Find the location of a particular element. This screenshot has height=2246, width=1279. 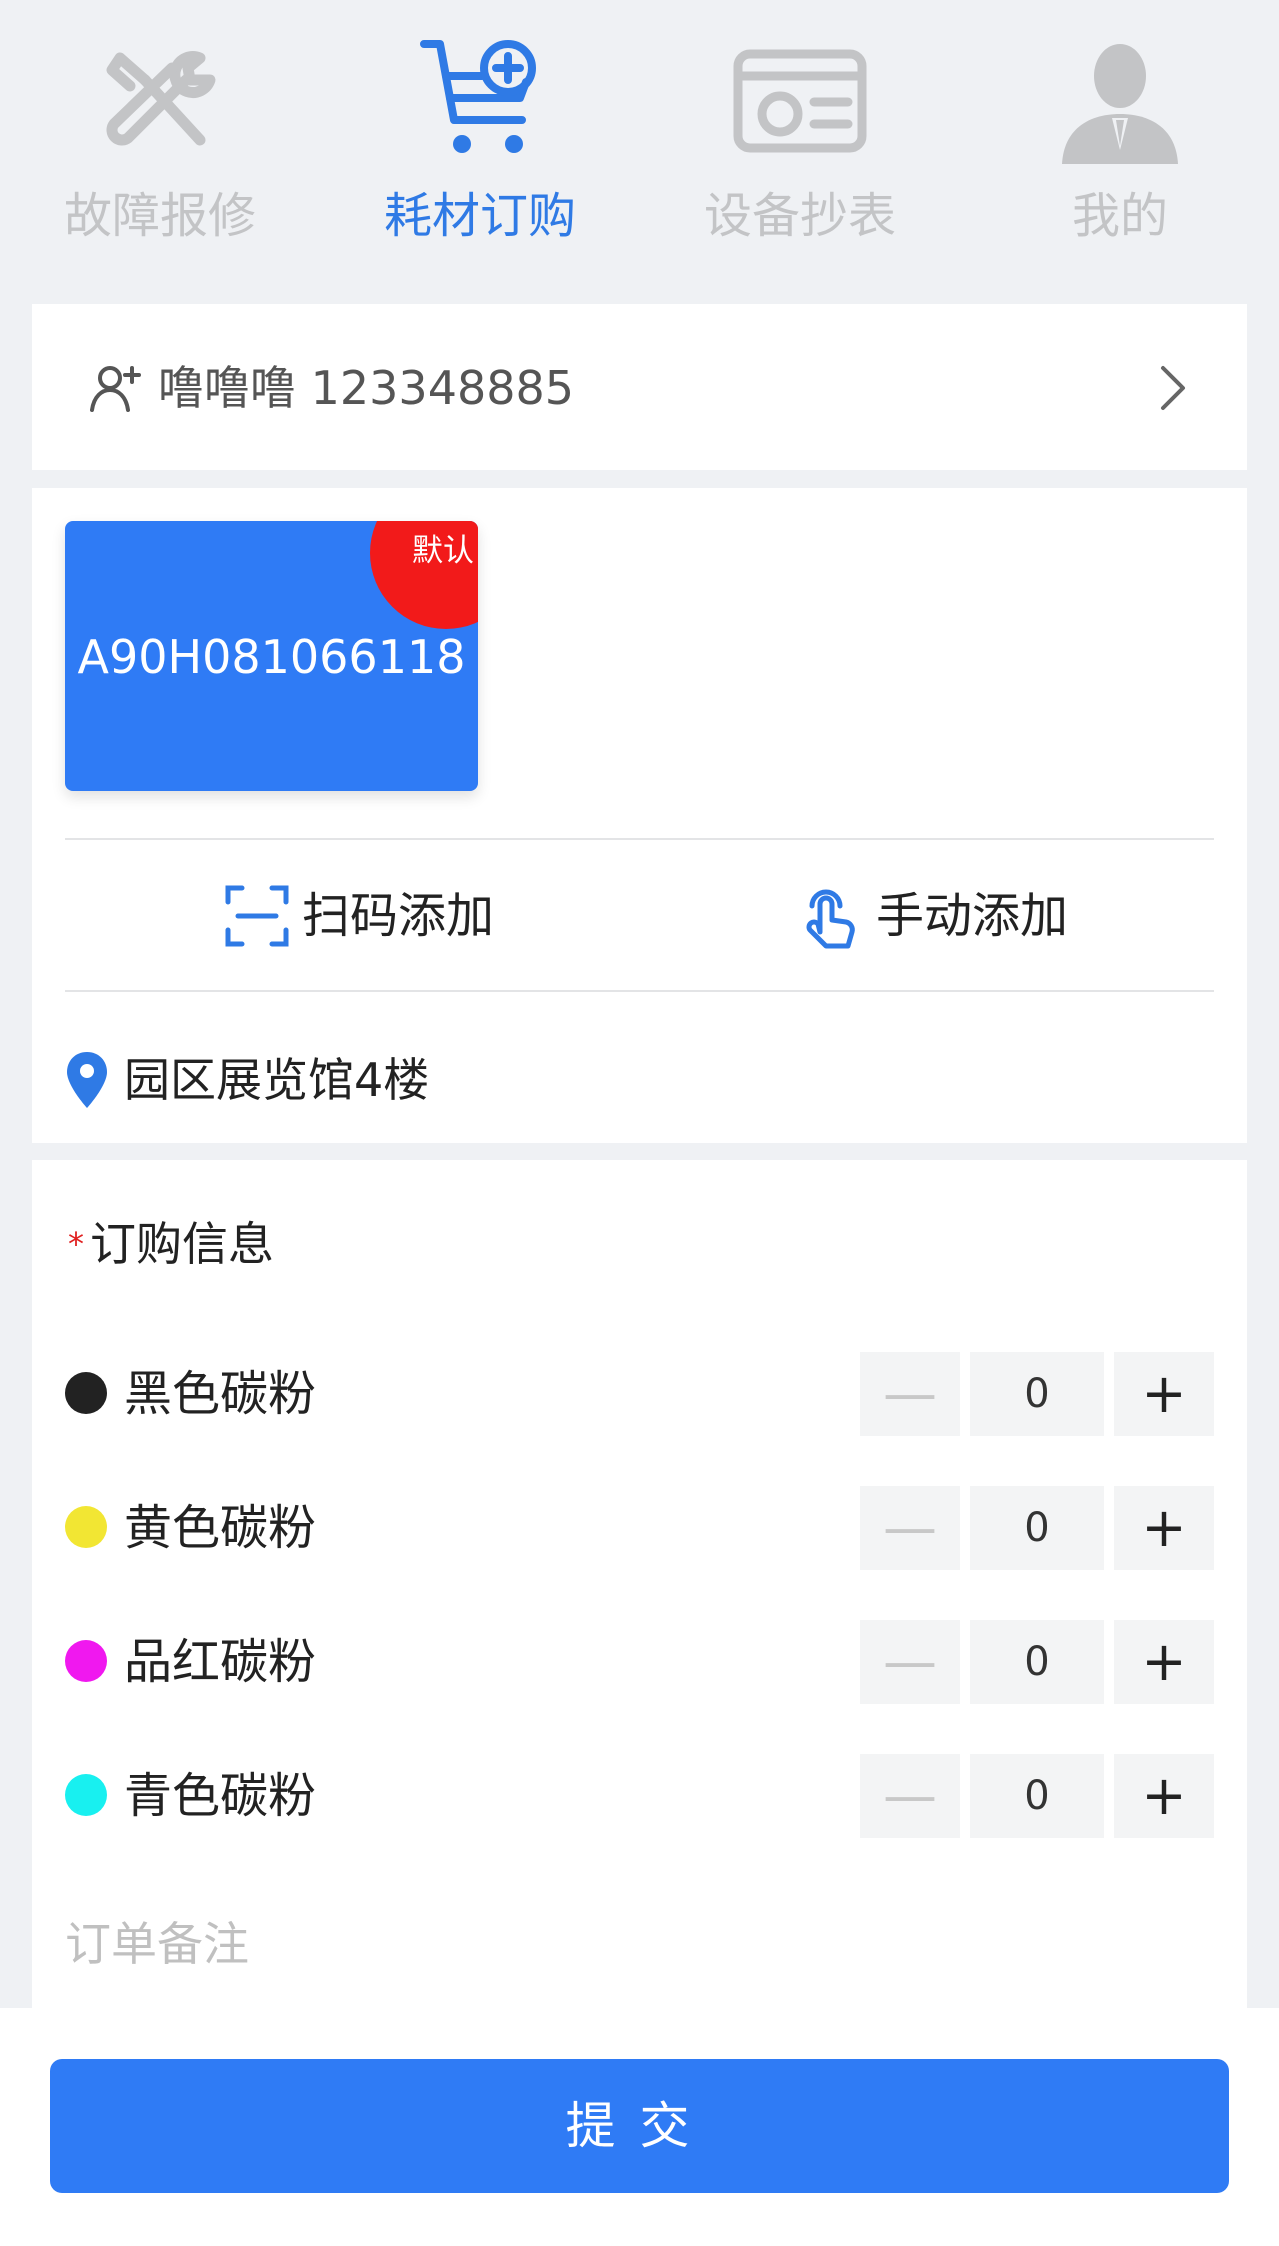

toner-row-magenta: 品红碳粉 — 0 + is located at coordinates (639, 1662).